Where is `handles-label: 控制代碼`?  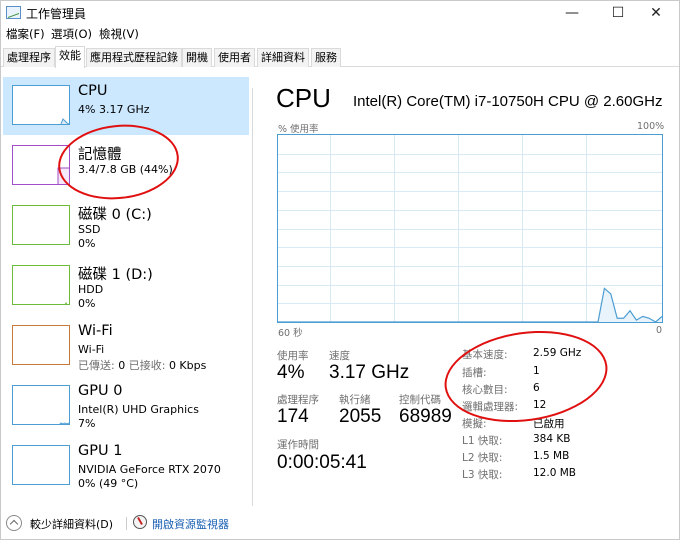
handles-label: 控制代碼 is located at coordinates (420, 400).